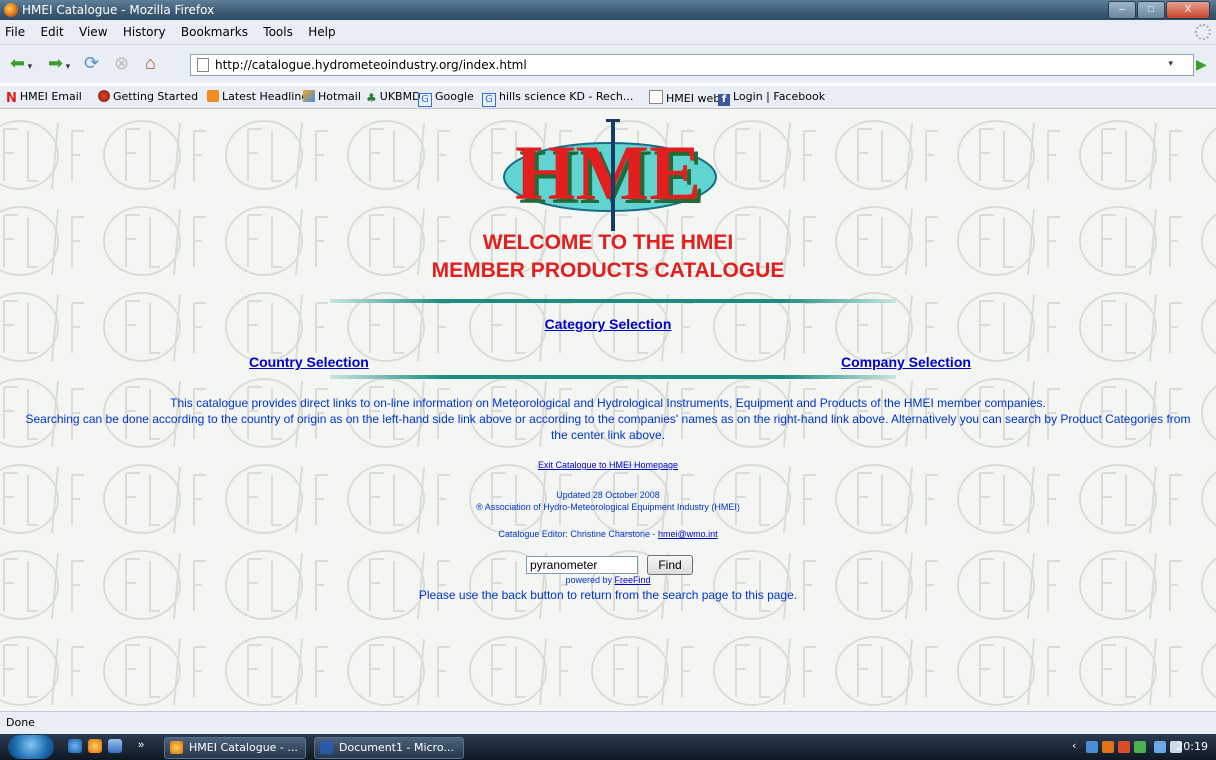  I want to click on status-bar: Done, so click(608, 723).